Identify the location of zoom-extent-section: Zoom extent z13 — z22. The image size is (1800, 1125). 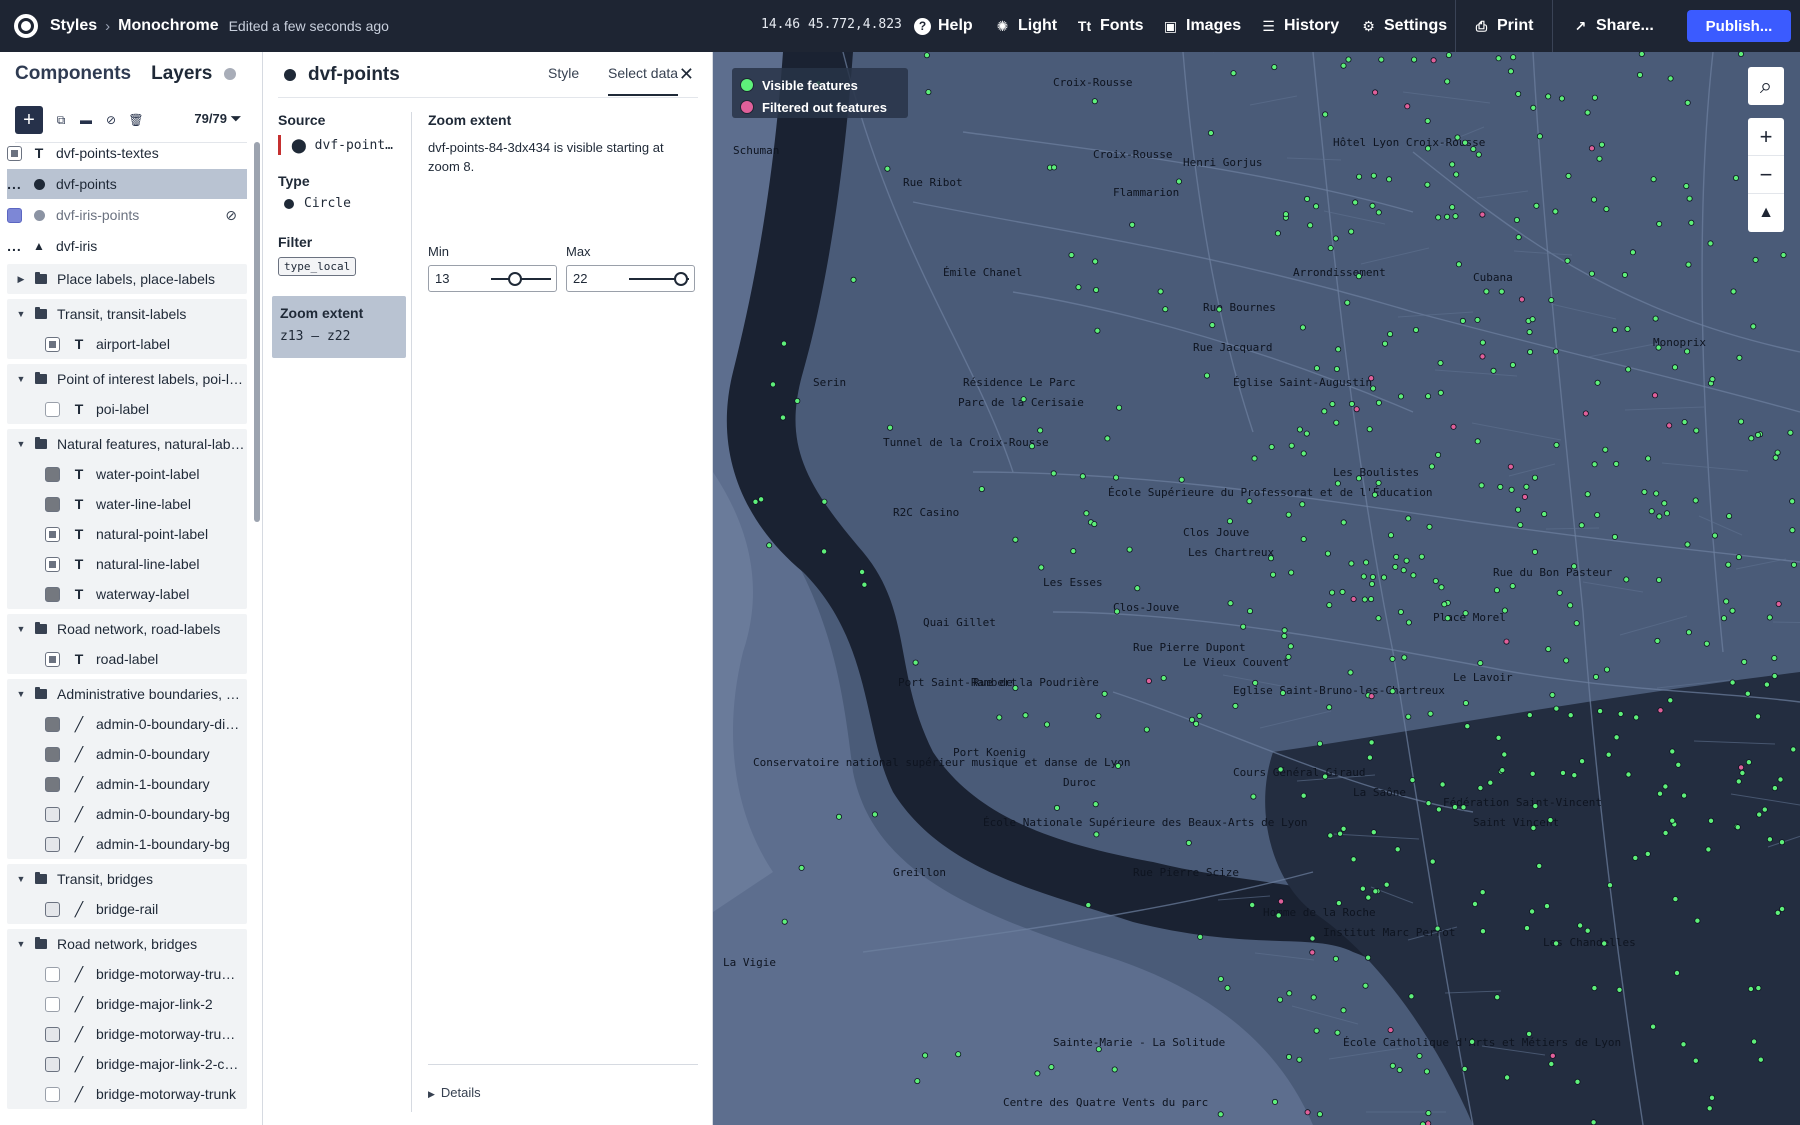
(339, 327).